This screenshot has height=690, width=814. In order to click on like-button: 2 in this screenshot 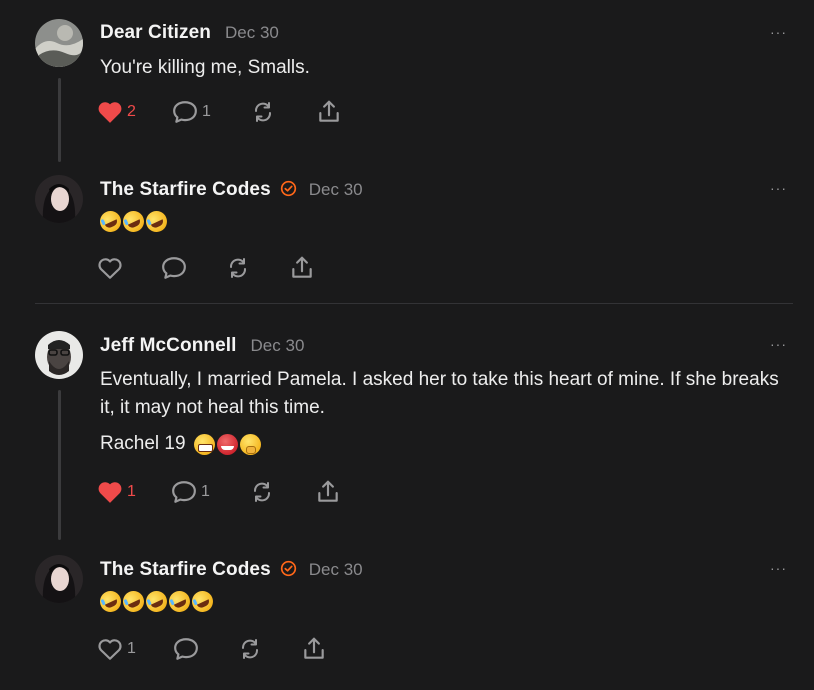, I will do `click(134, 112)`.